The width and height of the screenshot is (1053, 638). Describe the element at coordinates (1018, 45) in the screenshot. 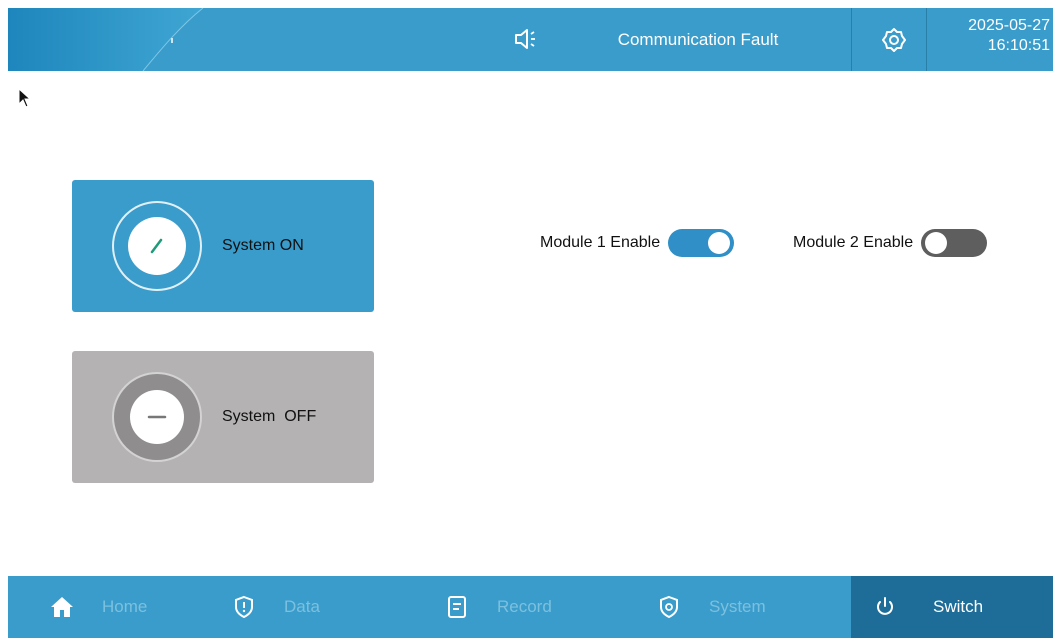

I see `time-text: 16:10:51` at that location.